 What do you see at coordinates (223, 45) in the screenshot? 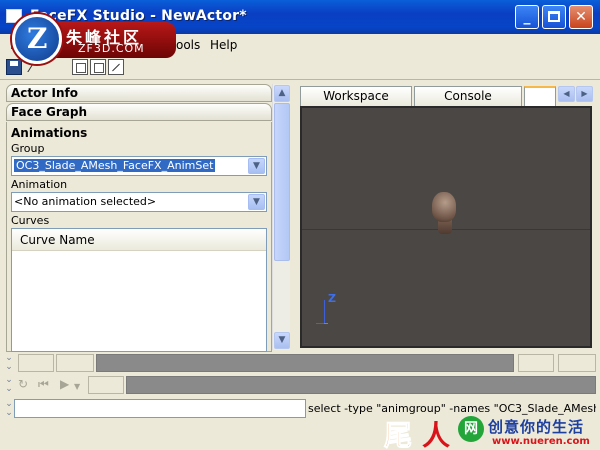
I see `menu-help: Help` at bounding box center [223, 45].